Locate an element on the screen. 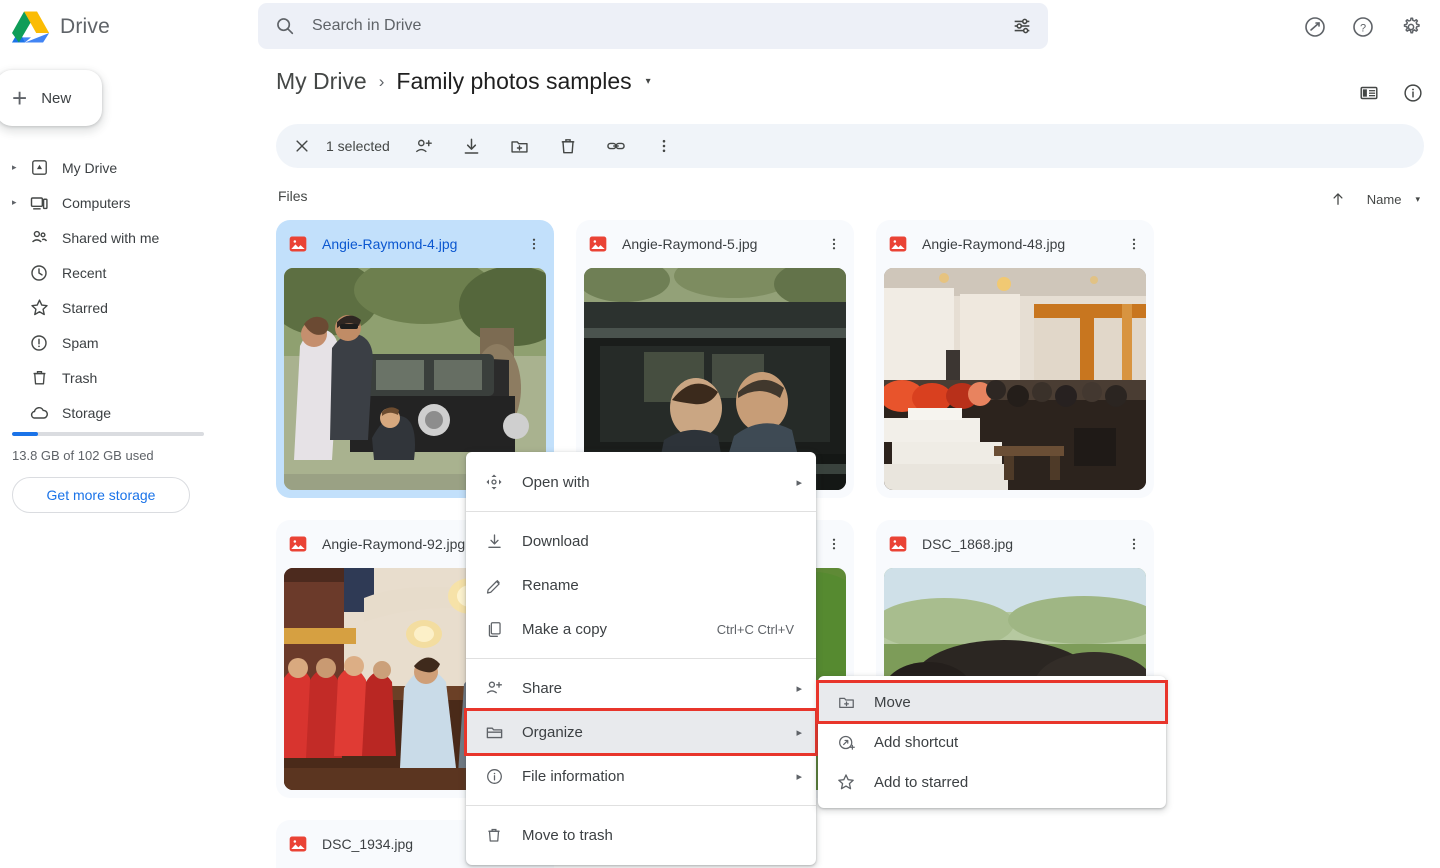 The image size is (1440, 868). help-button: ? is located at coordinates (1363, 27).